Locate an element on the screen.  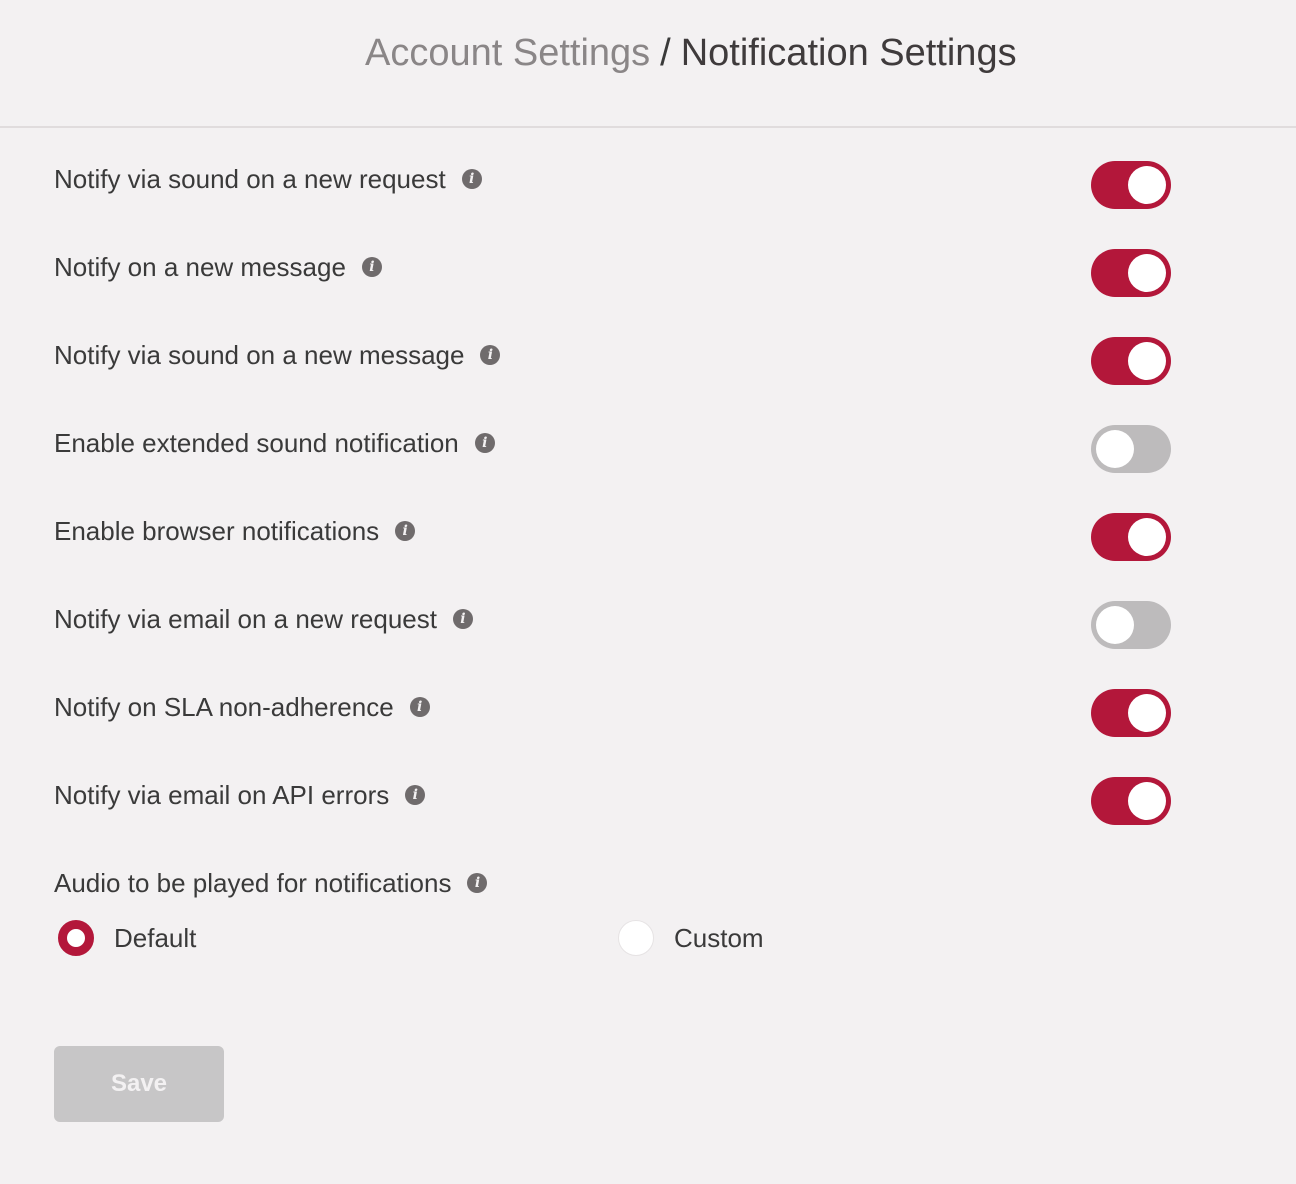
setting-label: Notify via sound on a new request is located at coordinates (250, 179).